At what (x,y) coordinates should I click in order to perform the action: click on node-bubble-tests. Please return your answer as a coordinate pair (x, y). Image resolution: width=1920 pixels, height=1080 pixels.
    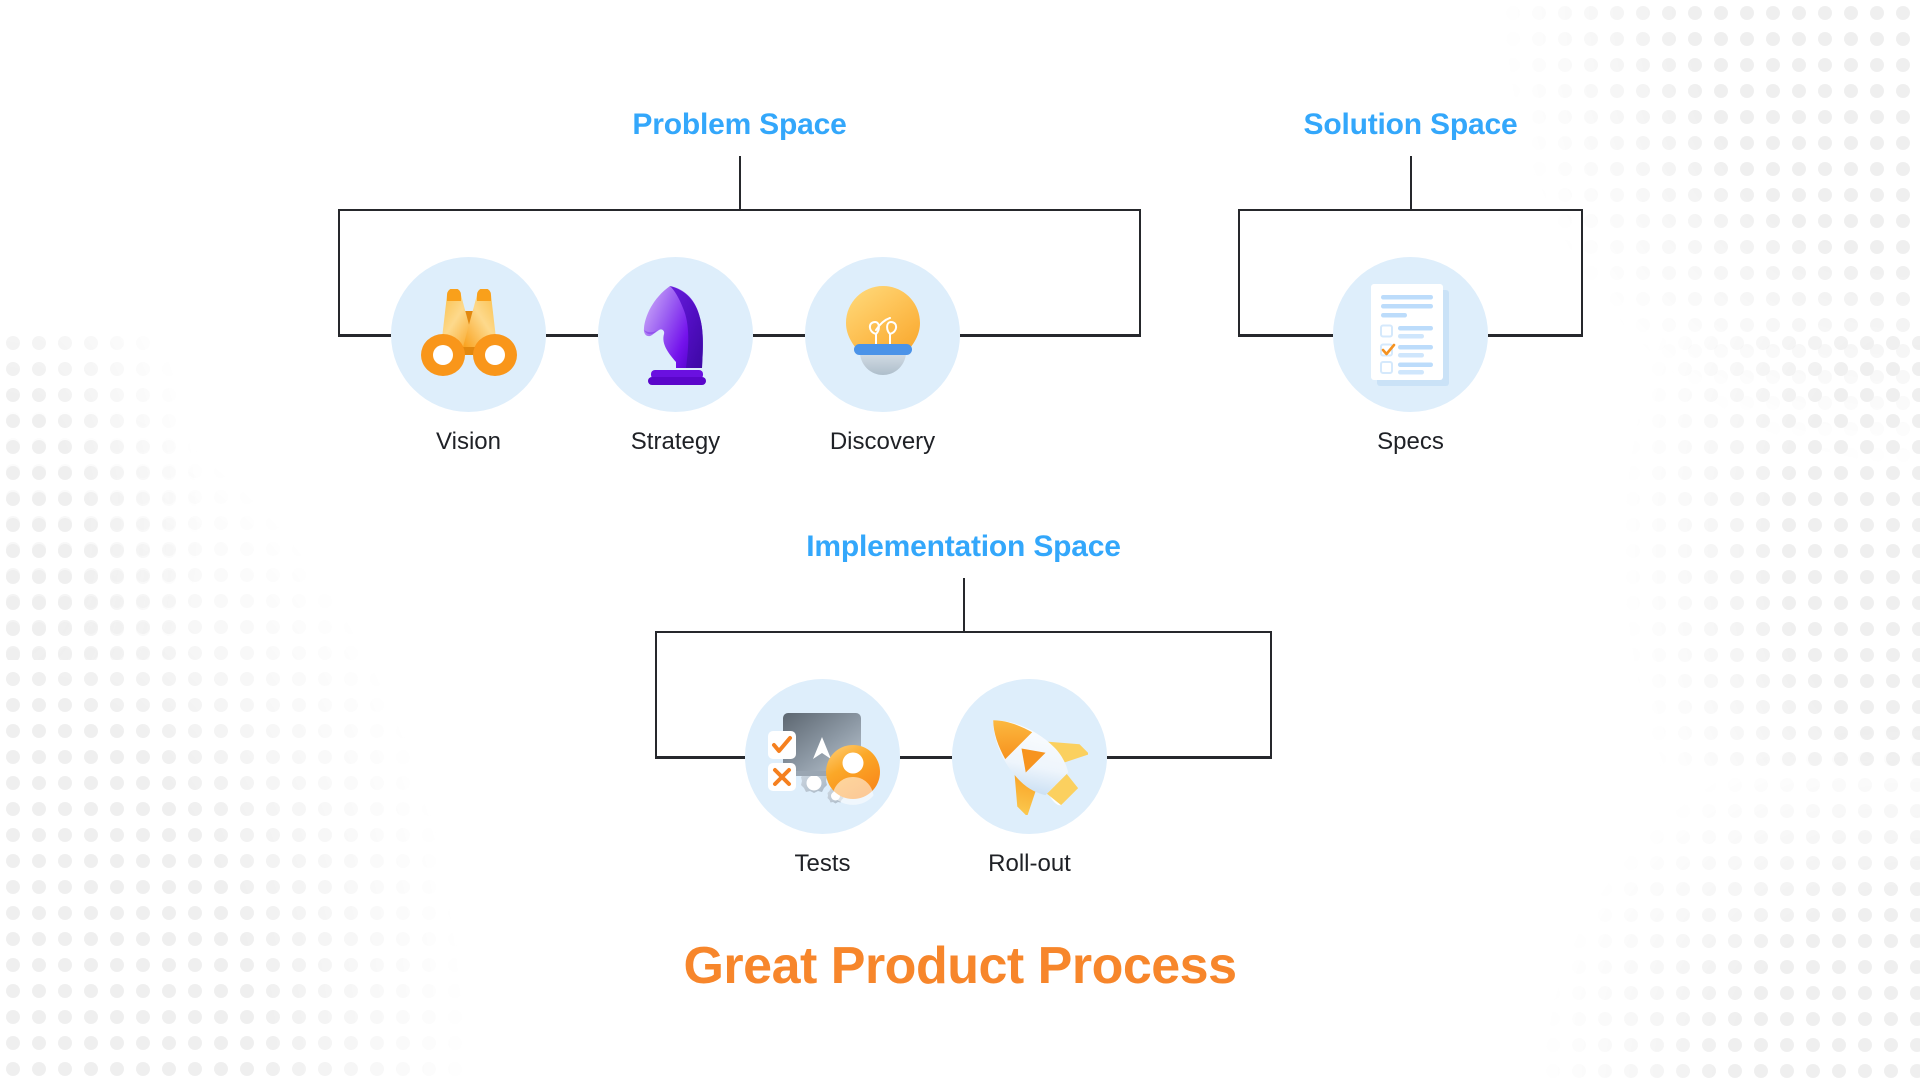
    Looking at the image, I should click on (822, 756).